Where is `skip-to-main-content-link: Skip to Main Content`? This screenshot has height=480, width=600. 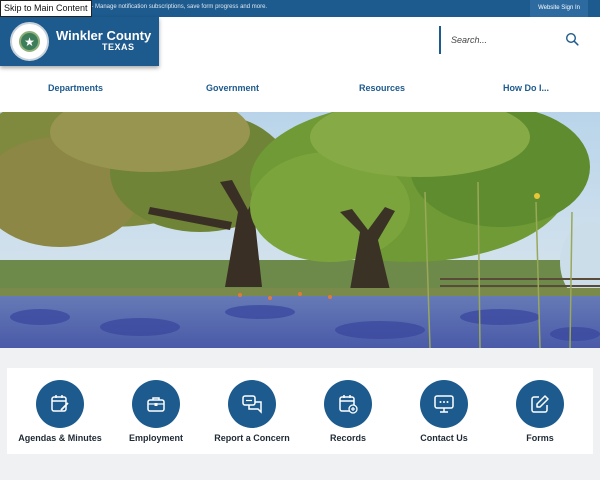 skip-to-main-content-link: Skip to Main Content is located at coordinates (46, 8).